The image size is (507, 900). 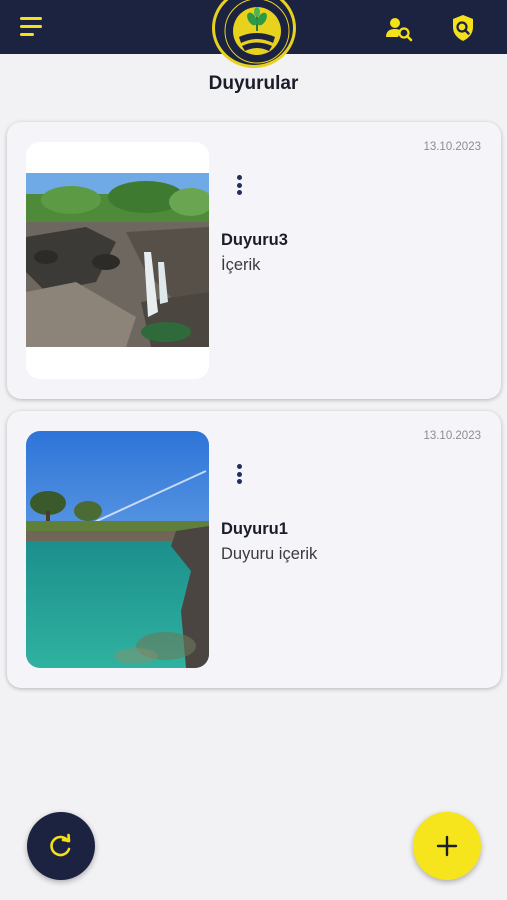 I want to click on announcement-title: Duyuru1, so click(x=254, y=529).